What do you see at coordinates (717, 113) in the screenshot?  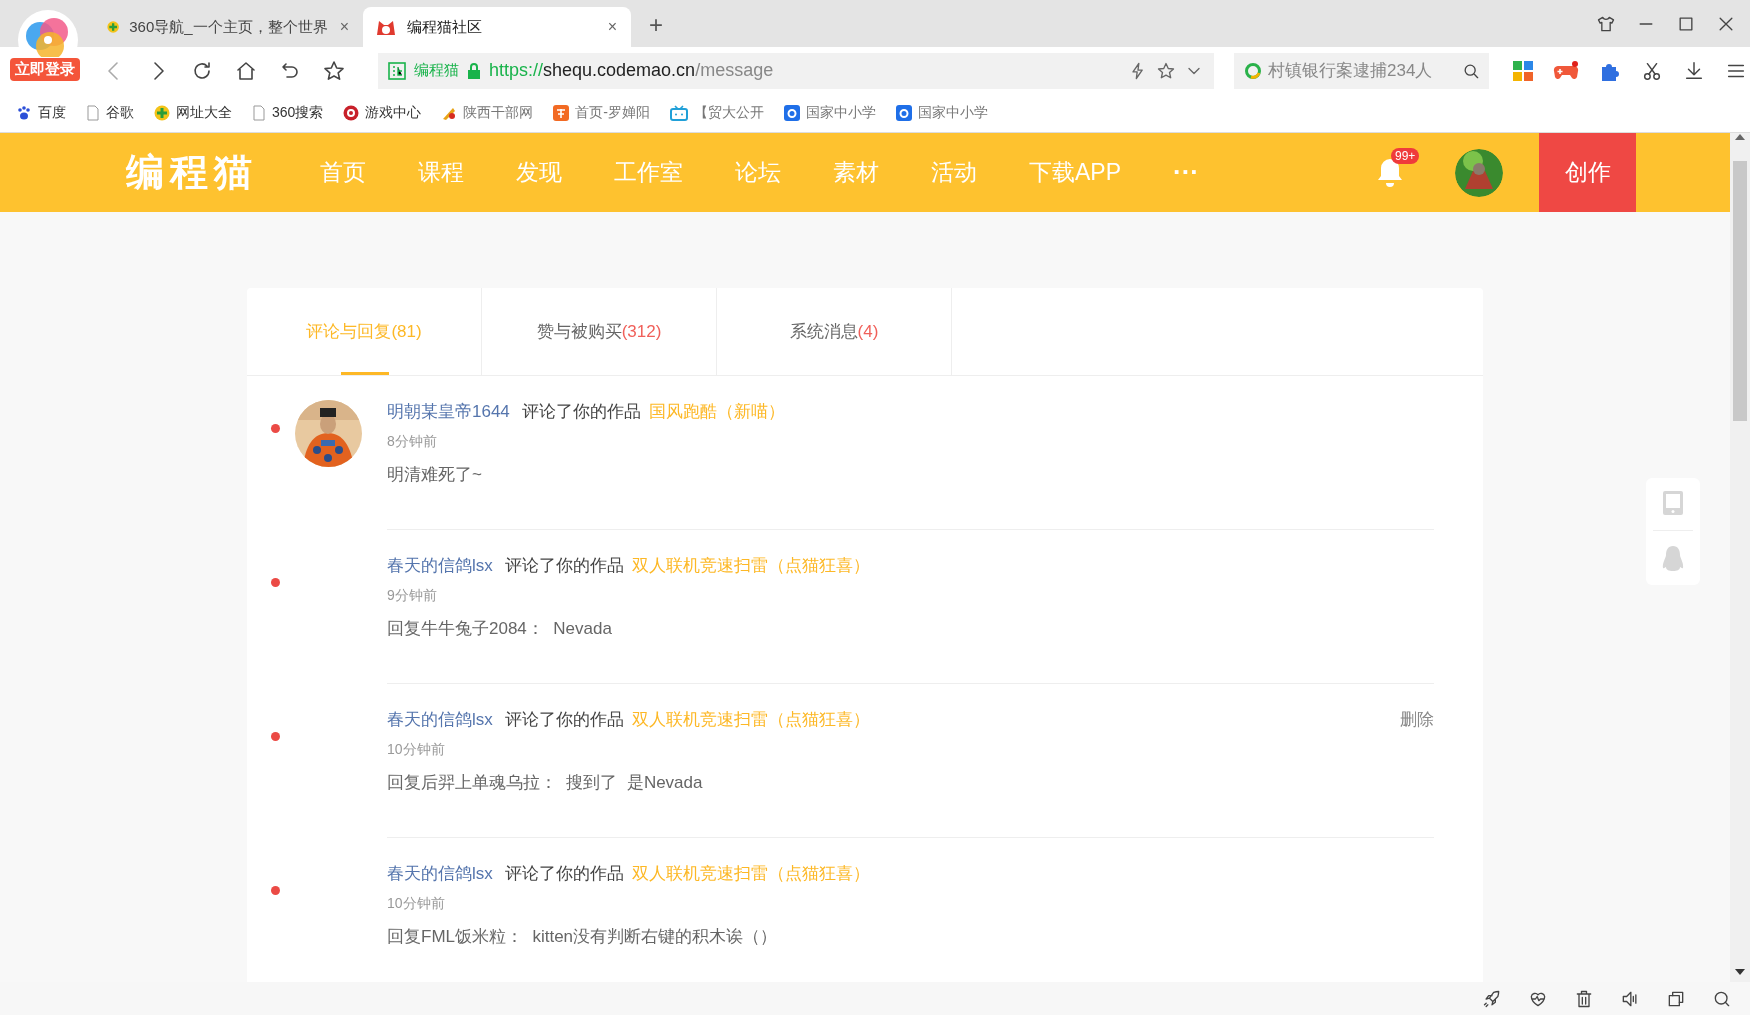 I see `bookmark-link: 【贸大公开` at bounding box center [717, 113].